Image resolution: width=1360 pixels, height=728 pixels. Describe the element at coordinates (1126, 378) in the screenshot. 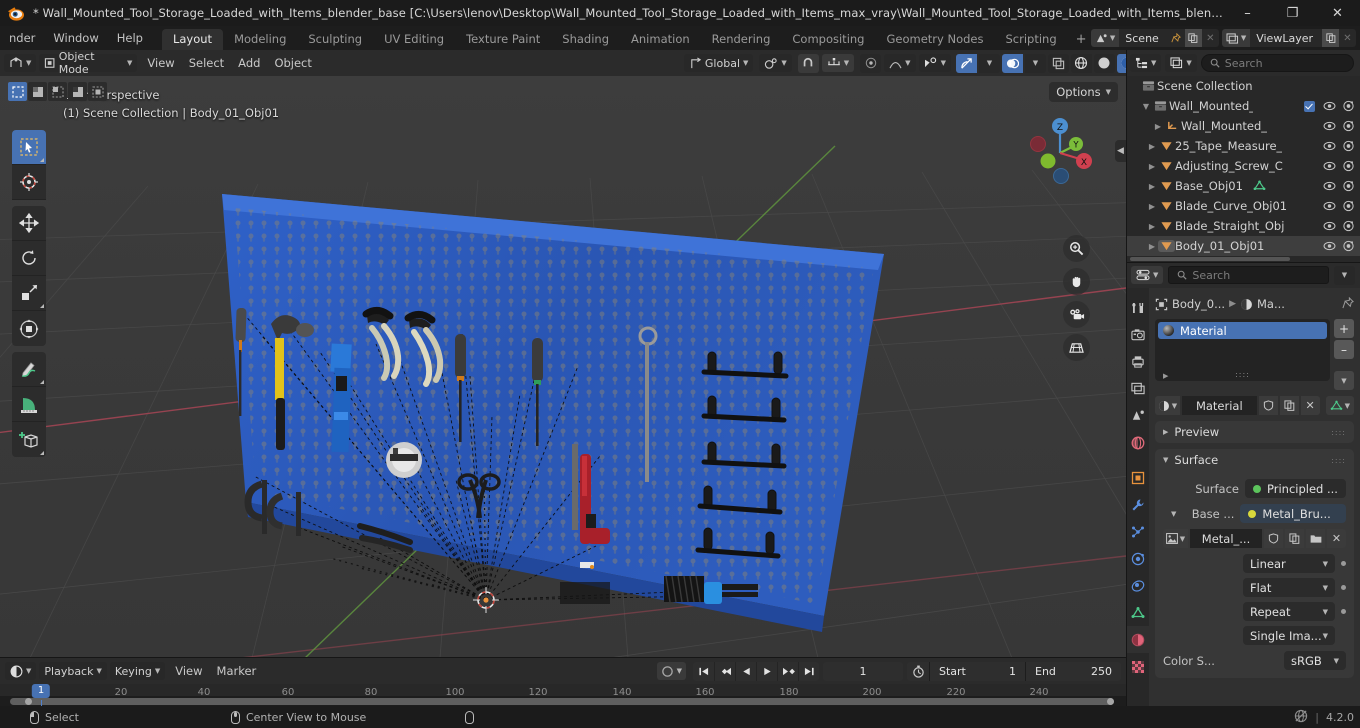

I see `editor-split-vertical` at that location.